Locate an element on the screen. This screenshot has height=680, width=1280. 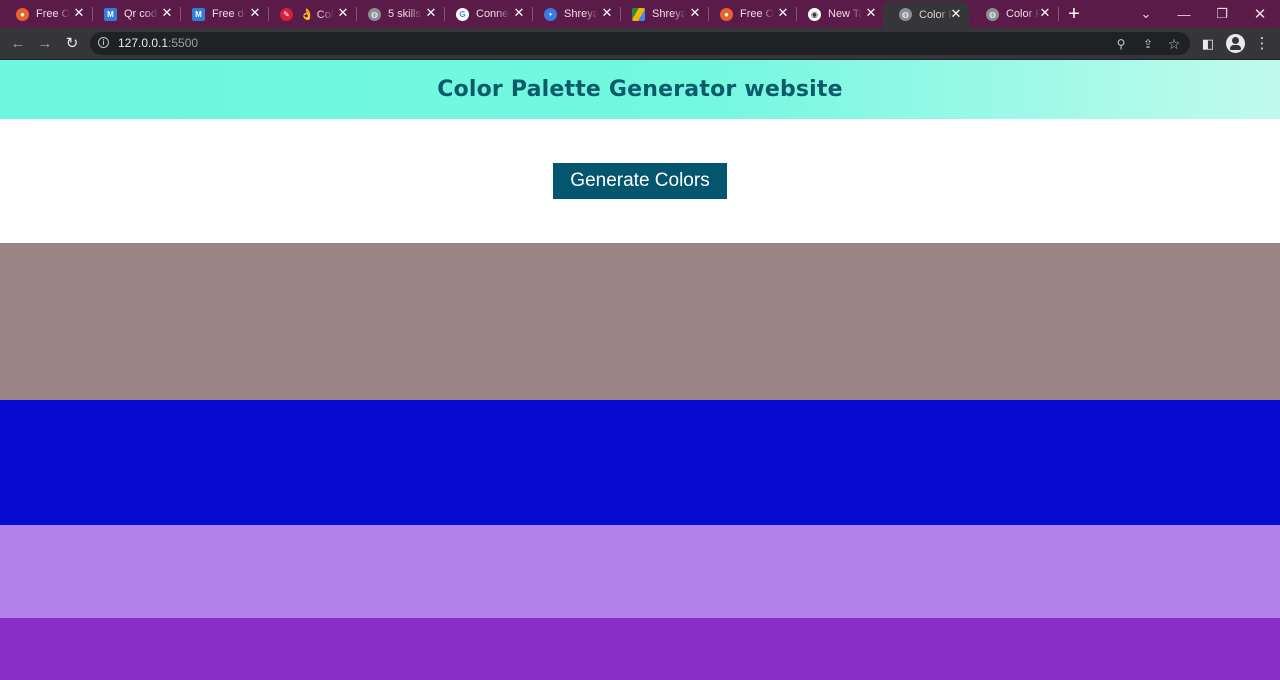
google-g-icon: G is located at coordinates (462, 14).